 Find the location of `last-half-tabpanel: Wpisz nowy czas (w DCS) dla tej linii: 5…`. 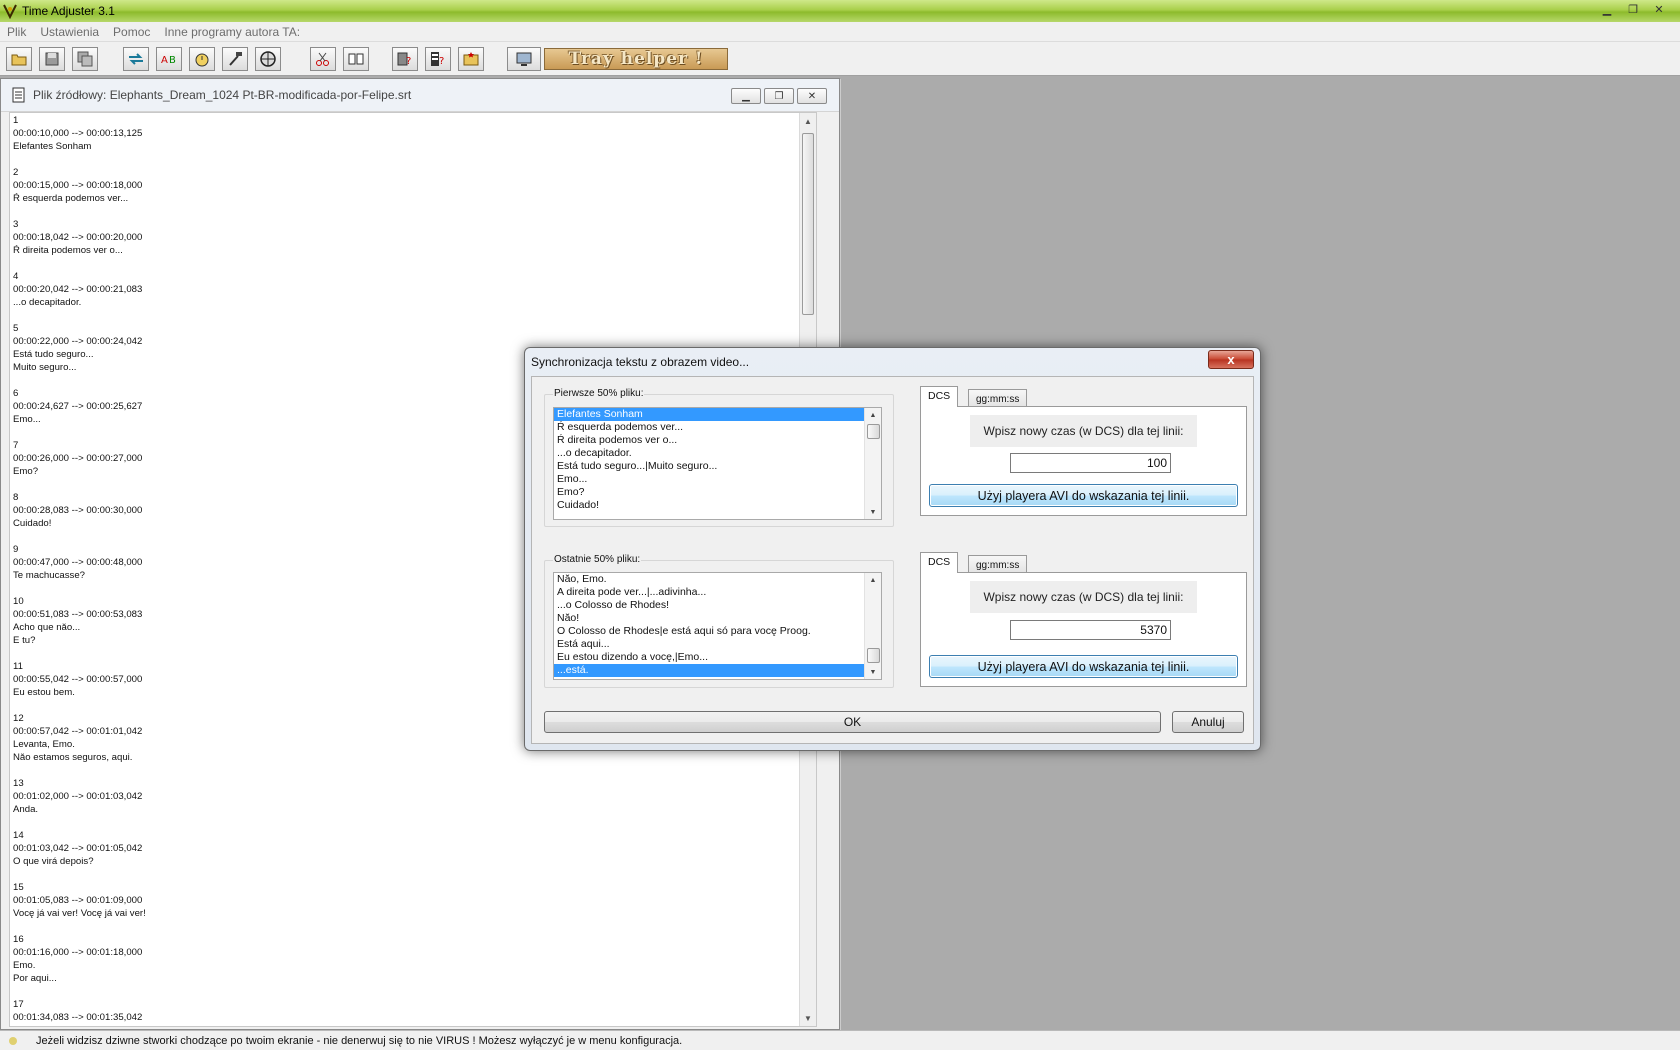

last-half-tabpanel: Wpisz nowy czas (w DCS) dla tej linii: 5… is located at coordinates (1083, 629).